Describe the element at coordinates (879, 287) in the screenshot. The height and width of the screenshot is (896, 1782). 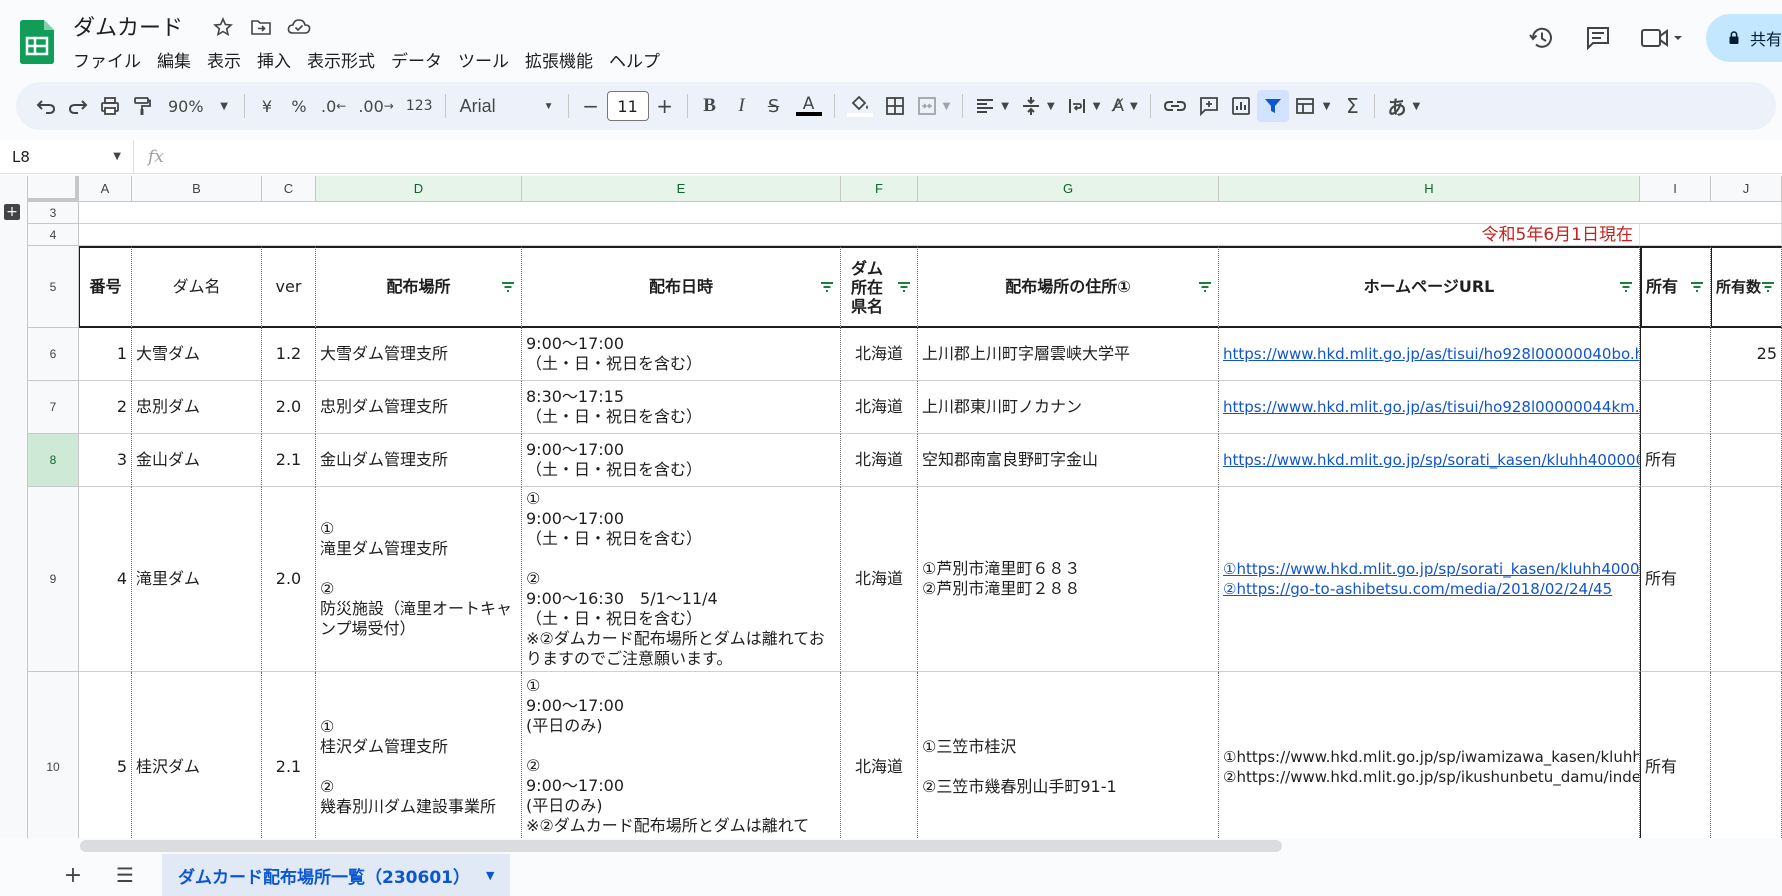
I see `header-cell-pref: ダム 所在 県名` at that location.